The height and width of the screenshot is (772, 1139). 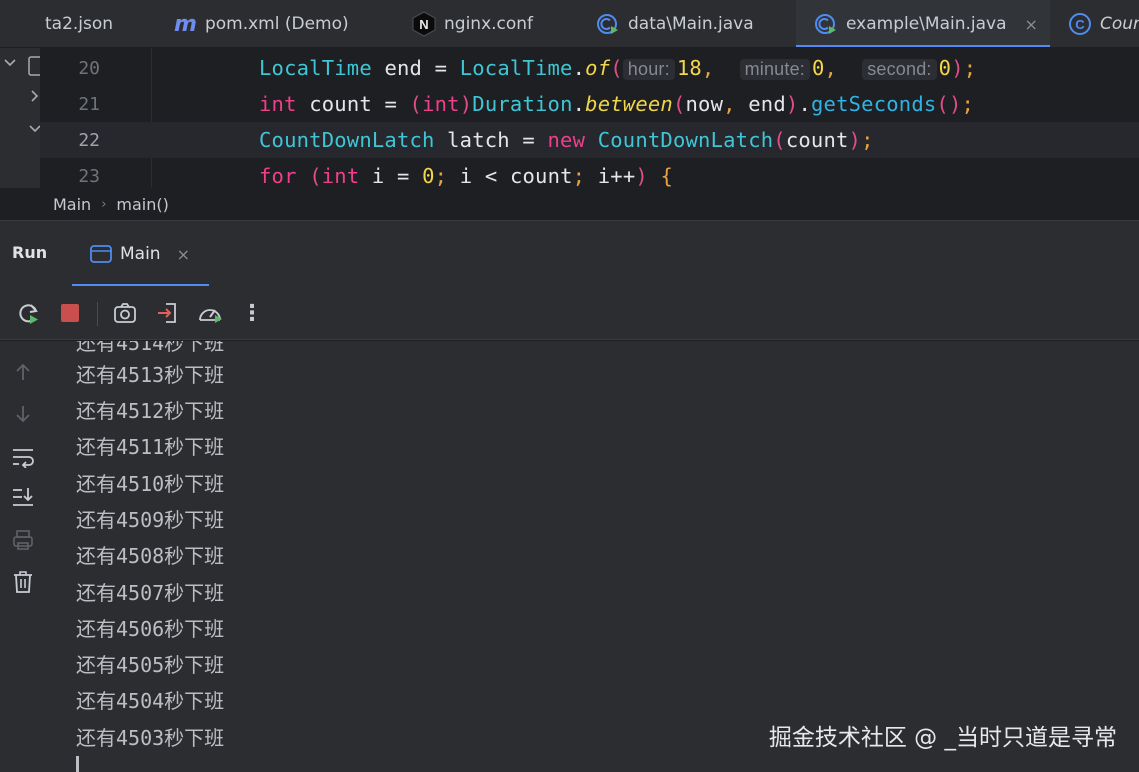 What do you see at coordinates (276, 24) in the screenshot?
I see `tab-label: pom.xml (Demo)` at bounding box center [276, 24].